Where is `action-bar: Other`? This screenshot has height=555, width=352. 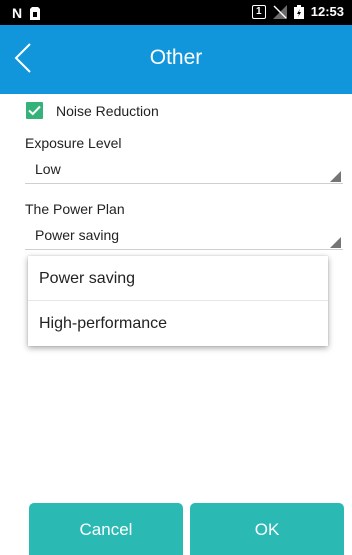 action-bar: Other is located at coordinates (176, 59).